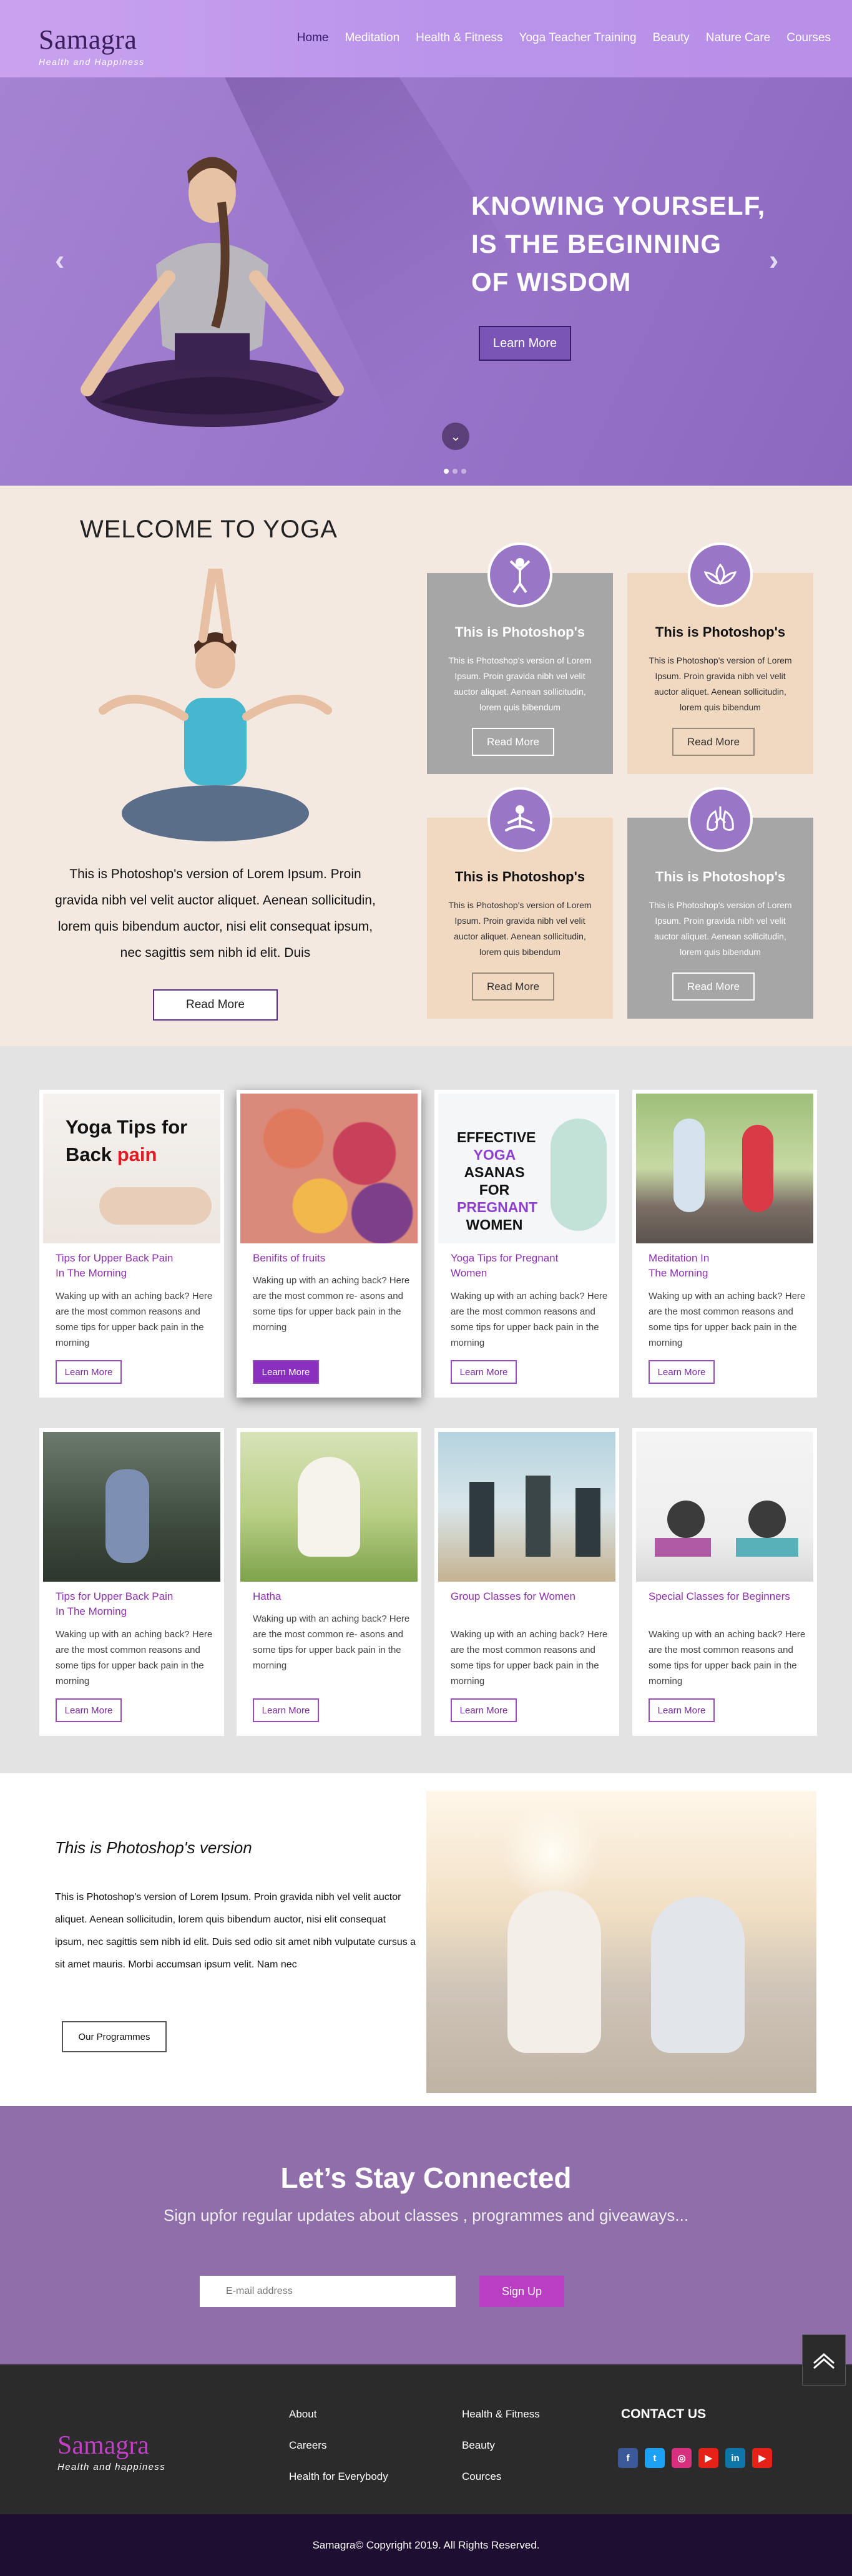 This screenshot has height=2576, width=852. I want to click on about-title: This is Photoshop's version, so click(153, 1847).